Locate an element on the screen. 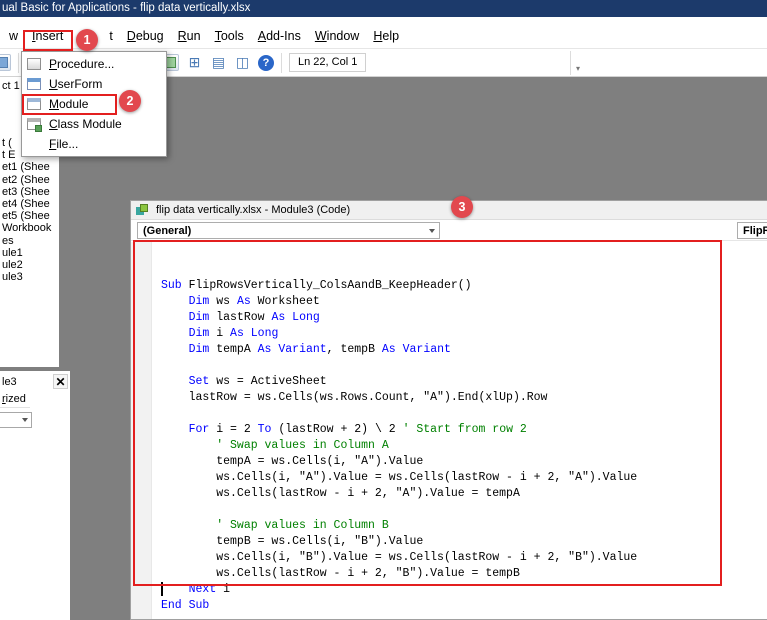  menu-item-module: Module is located at coordinates (94, 104).